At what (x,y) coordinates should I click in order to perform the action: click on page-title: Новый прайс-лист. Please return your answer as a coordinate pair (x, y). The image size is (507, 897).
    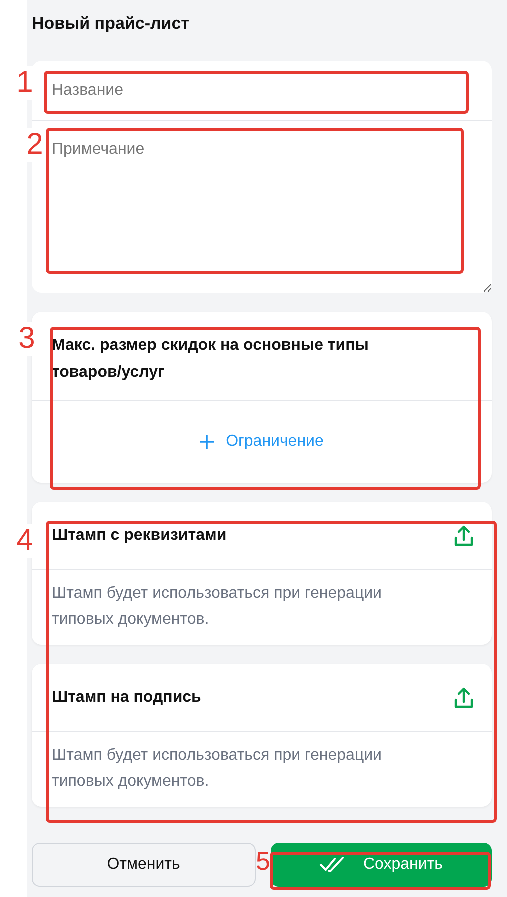
    Looking at the image, I should click on (111, 24).